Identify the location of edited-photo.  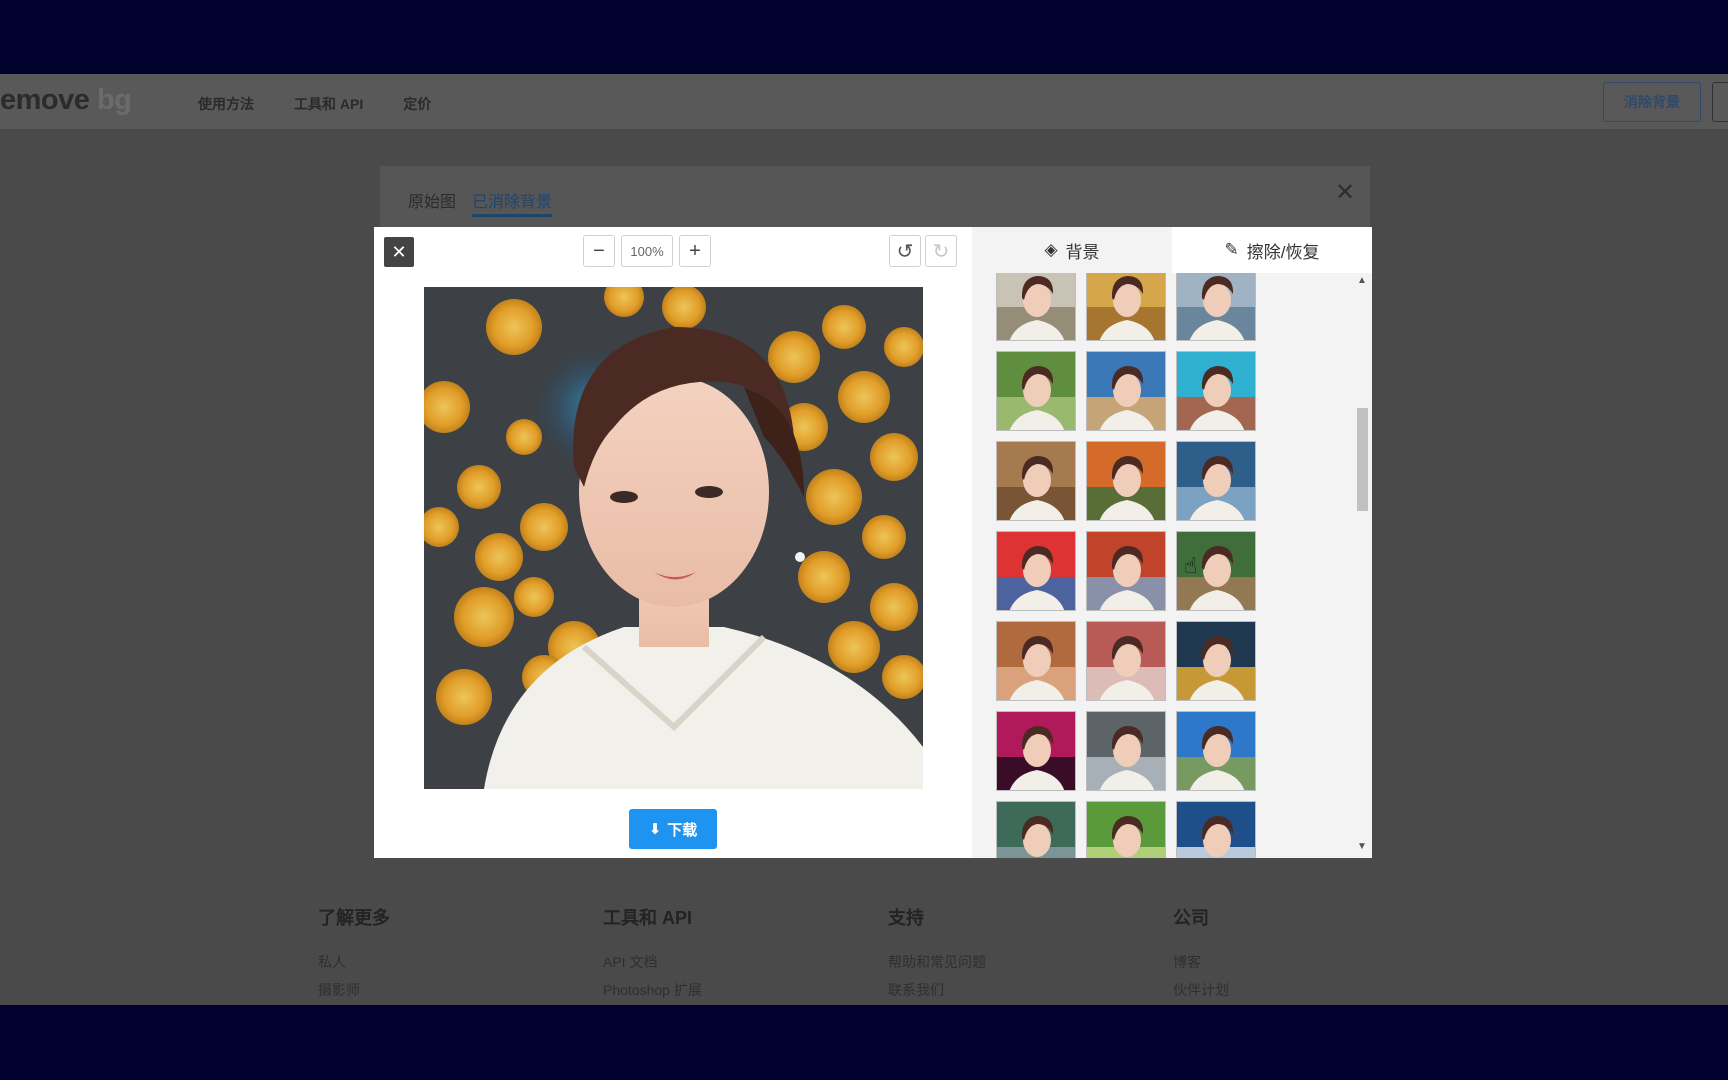
(673, 538).